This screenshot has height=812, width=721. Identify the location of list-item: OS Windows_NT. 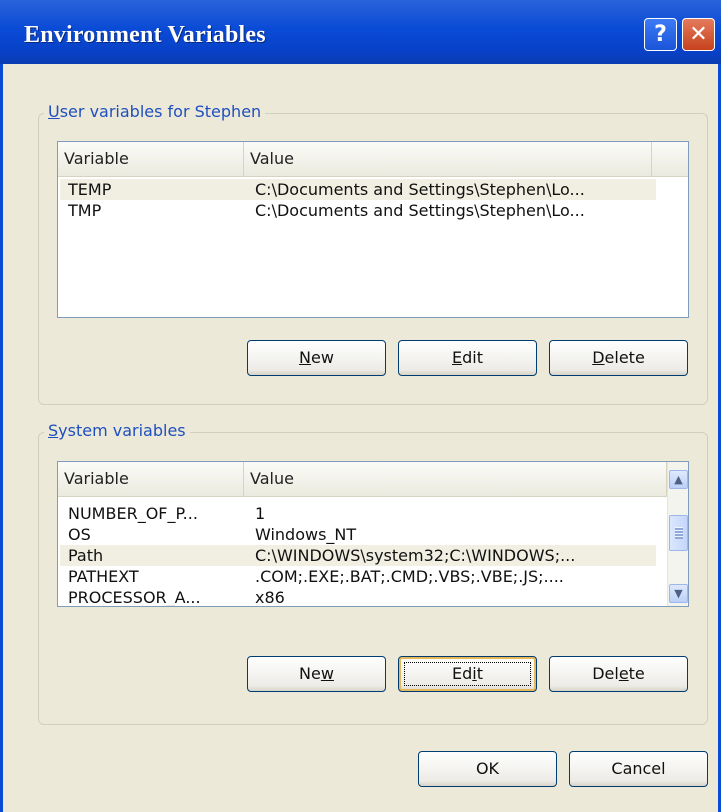
(358, 534).